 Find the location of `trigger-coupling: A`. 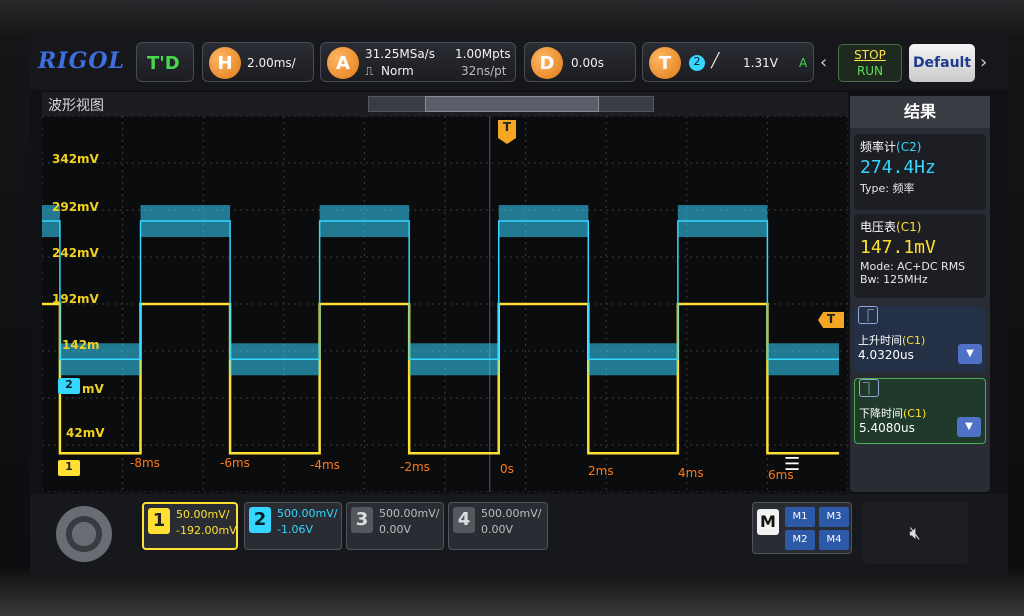

trigger-coupling: A is located at coordinates (803, 63).